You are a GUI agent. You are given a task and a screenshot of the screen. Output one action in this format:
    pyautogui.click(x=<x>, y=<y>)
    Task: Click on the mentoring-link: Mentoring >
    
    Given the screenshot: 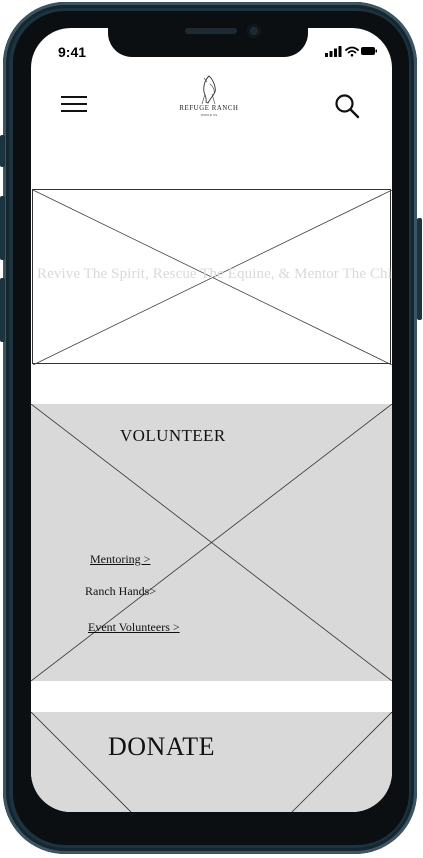 What is the action you would take?
    pyautogui.click(x=120, y=559)
    